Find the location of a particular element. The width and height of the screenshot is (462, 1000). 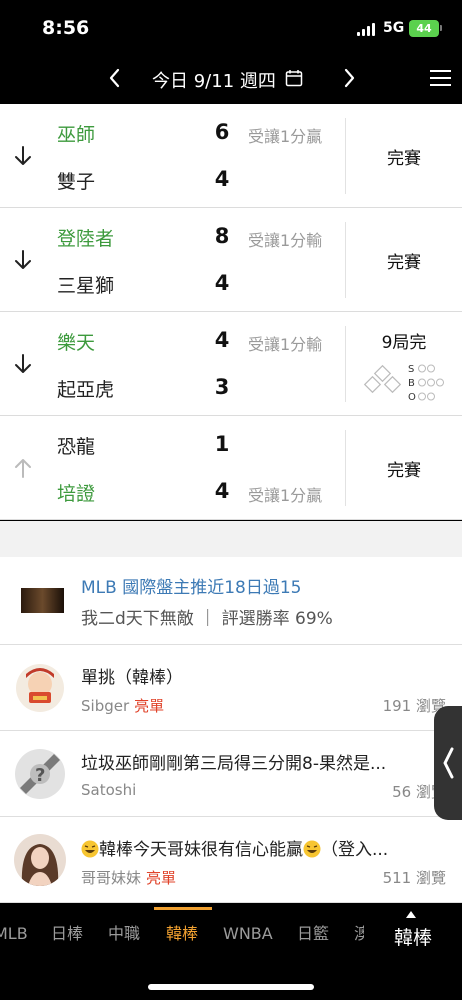

strike-label: S is located at coordinates (411, 369).